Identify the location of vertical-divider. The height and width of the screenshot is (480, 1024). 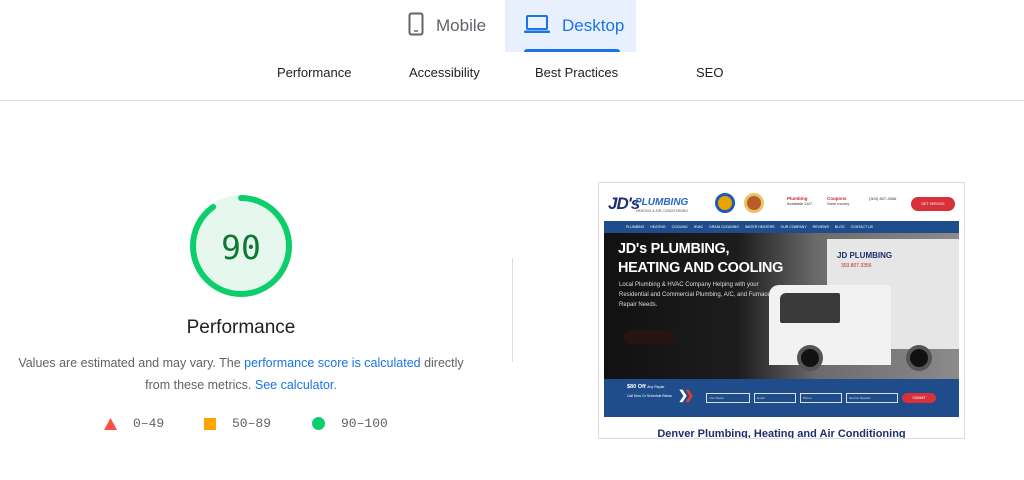
(512, 310).